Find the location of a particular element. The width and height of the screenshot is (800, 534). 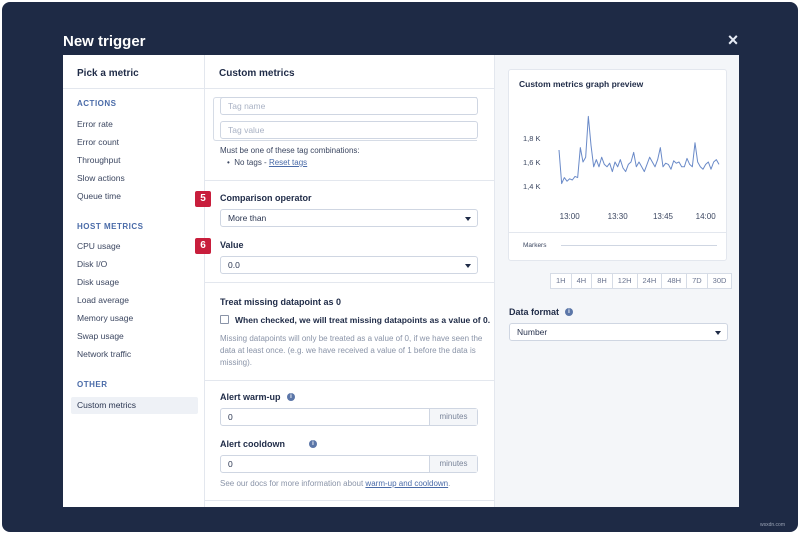

no-tags-row: • No tags - Reset tags is located at coordinates (267, 162).